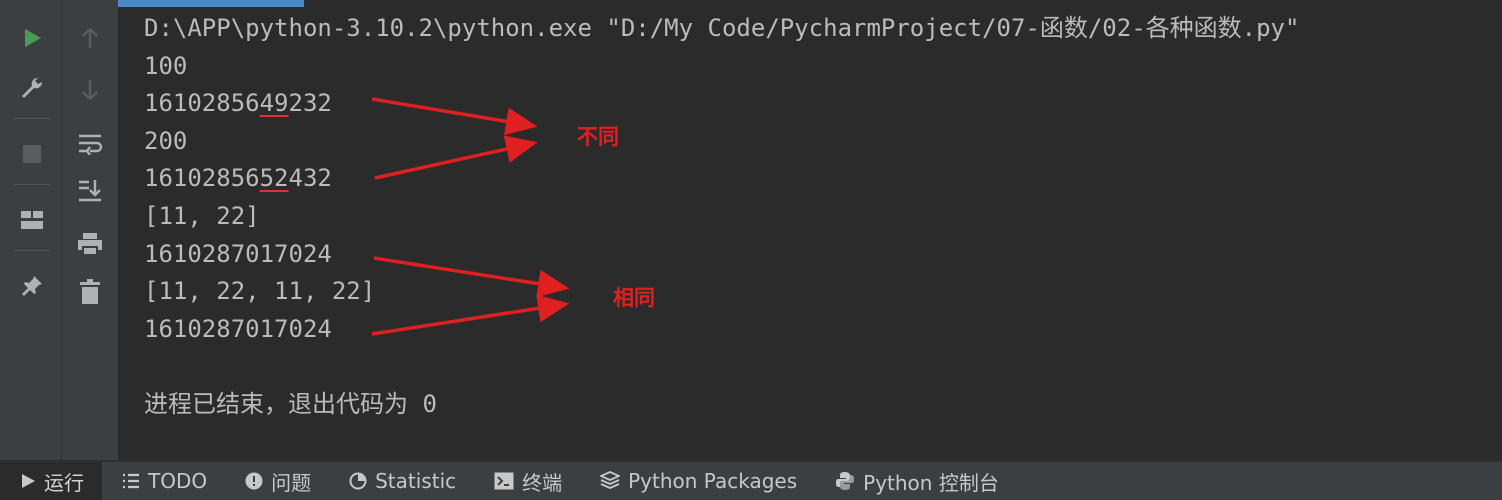 This screenshot has height=500, width=1502. Describe the element at coordinates (634, 298) in the screenshot. I see `annotation-same: 相同` at that location.